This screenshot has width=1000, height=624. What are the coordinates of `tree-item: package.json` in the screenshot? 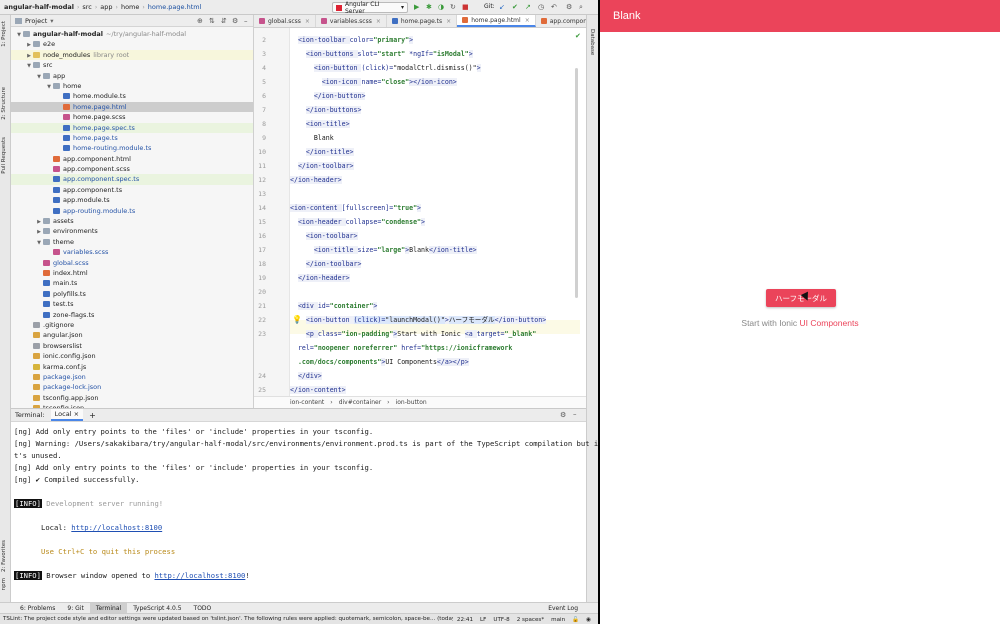 It's located at (132, 377).